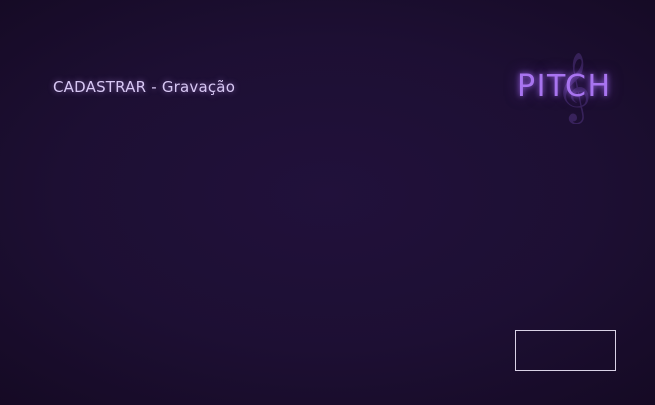 This screenshot has width=655, height=405. I want to click on page-title: CADASTRAR - Gravação, so click(144, 87).